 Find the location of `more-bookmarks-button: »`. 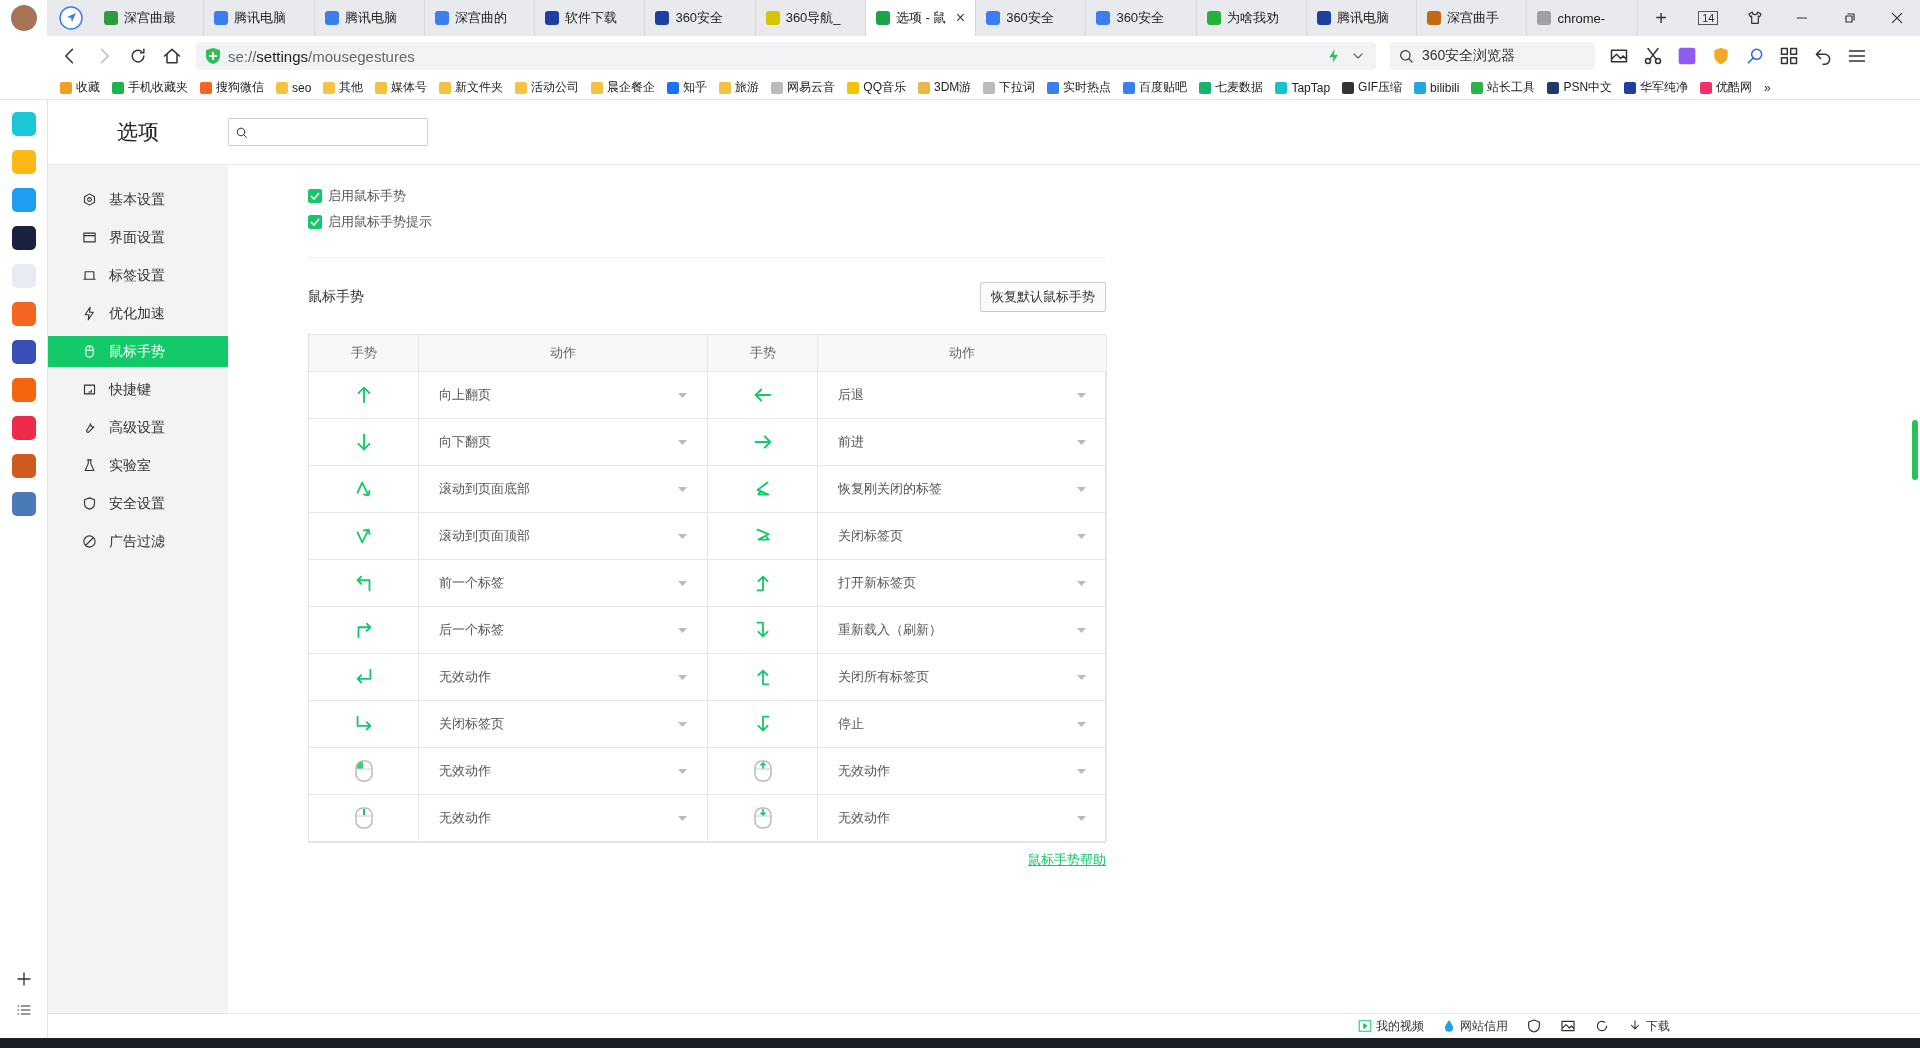

more-bookmarks-button: » is located at coordinates (1767, 87).